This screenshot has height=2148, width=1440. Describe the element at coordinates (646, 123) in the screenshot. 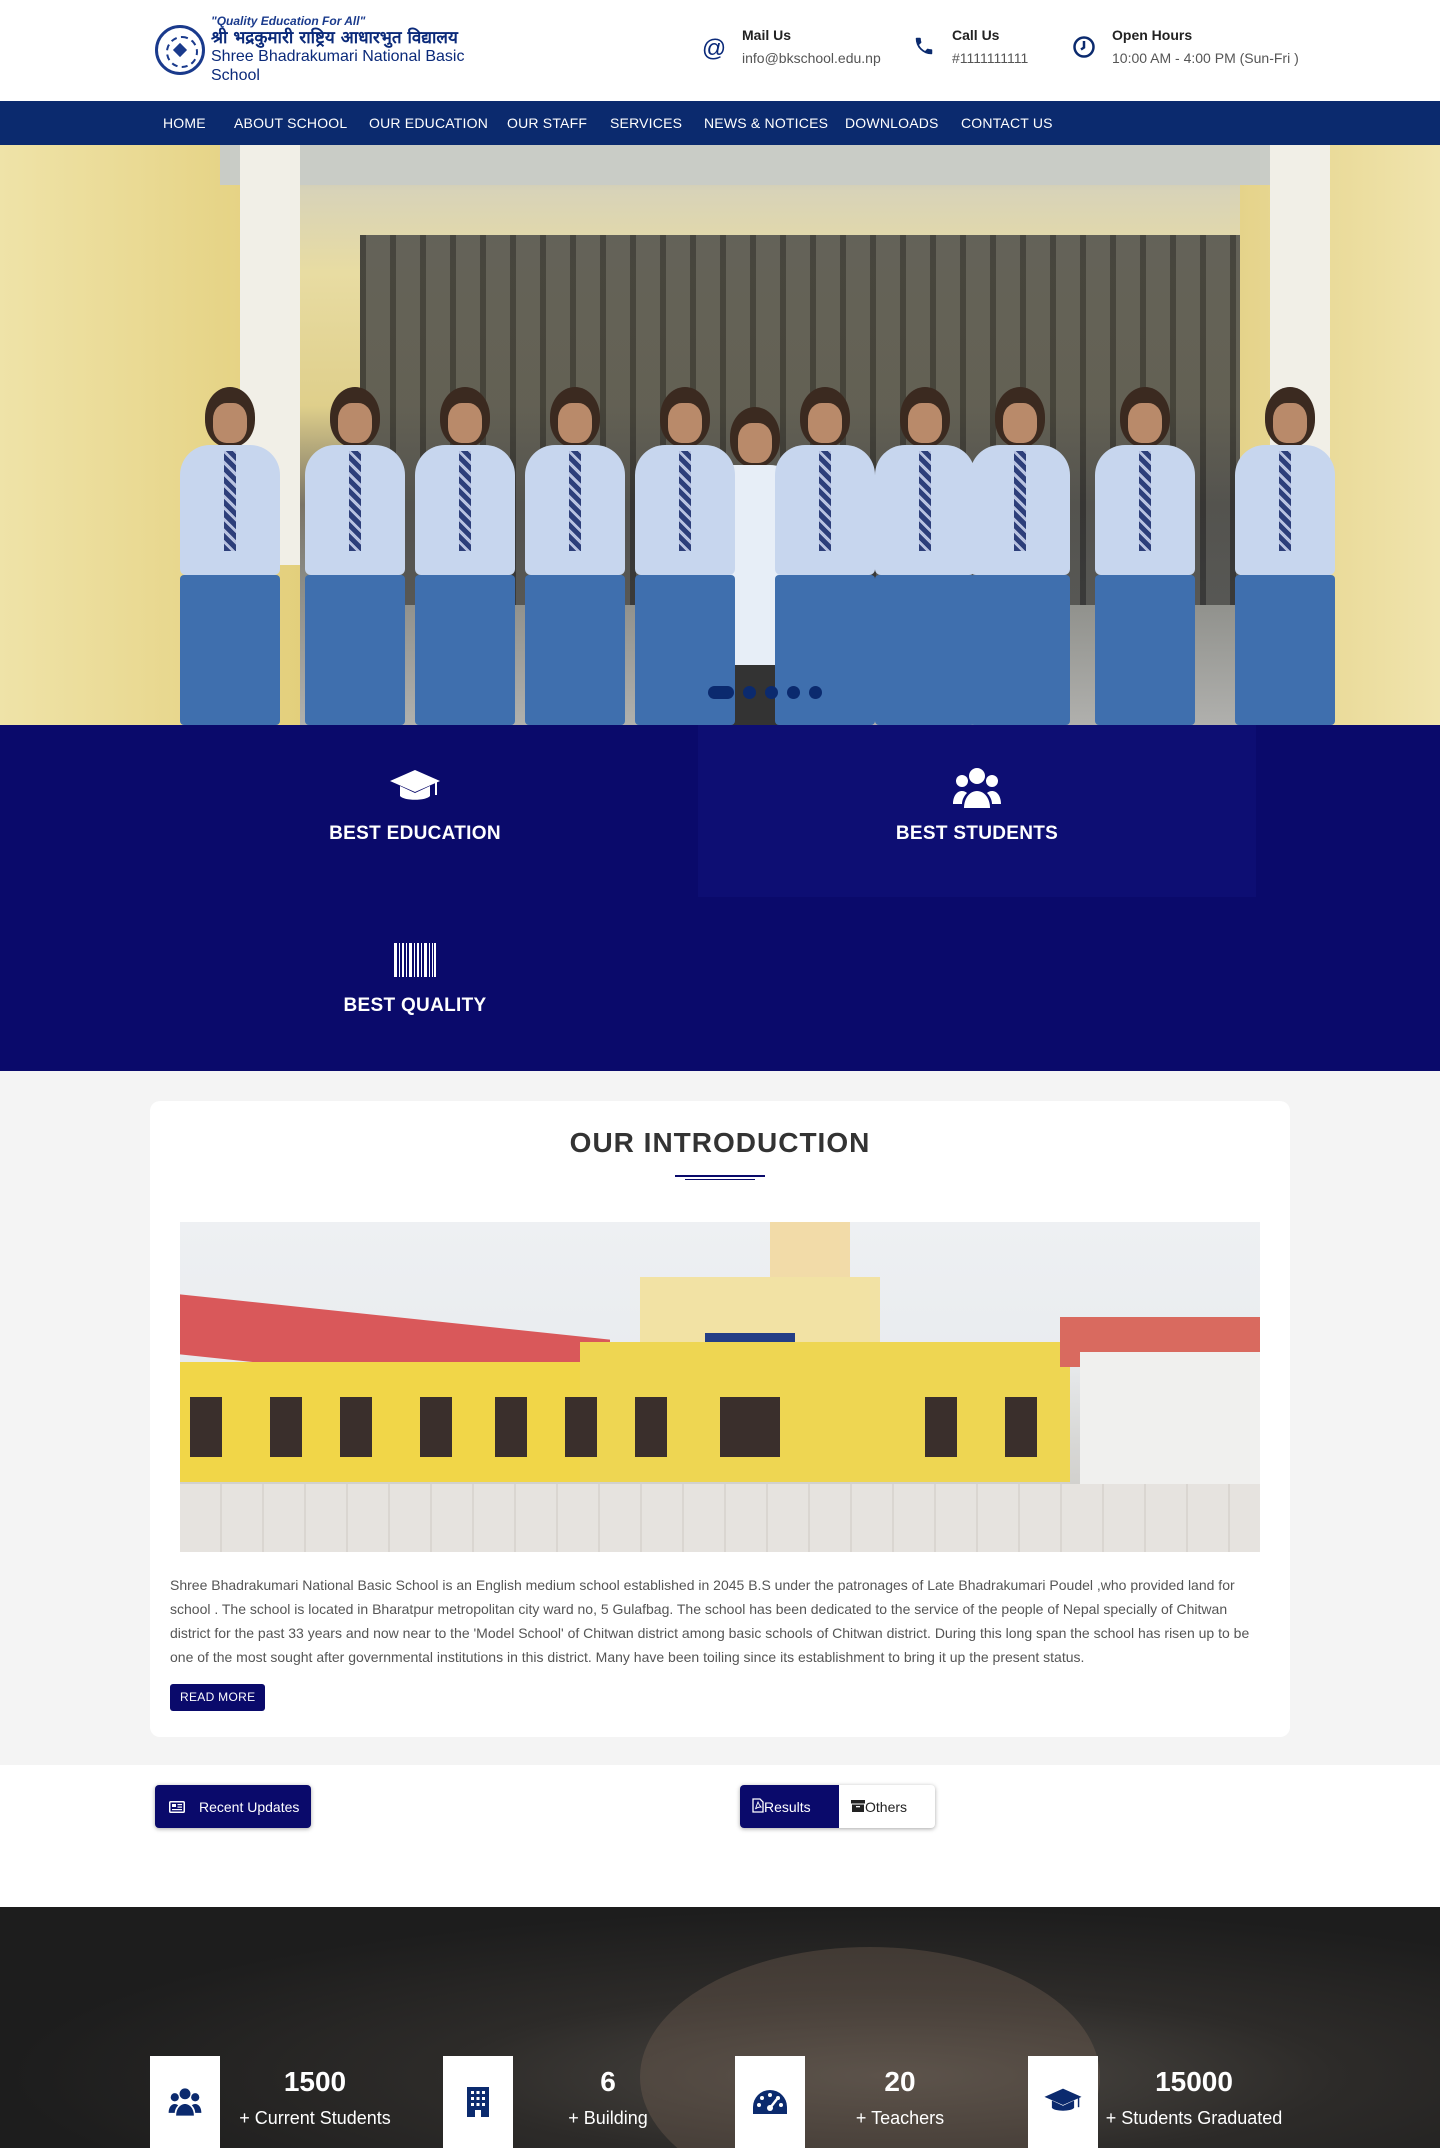

I see `nav-services: SERVICES` at that location.